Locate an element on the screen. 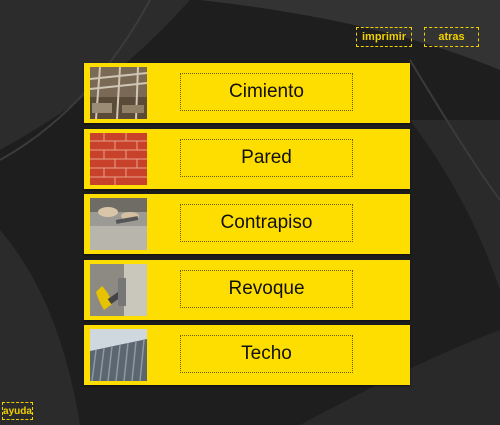 This screenshot has width=500, height=425. menu-item-revoque: Revoque is located at coordinates (247, 289).